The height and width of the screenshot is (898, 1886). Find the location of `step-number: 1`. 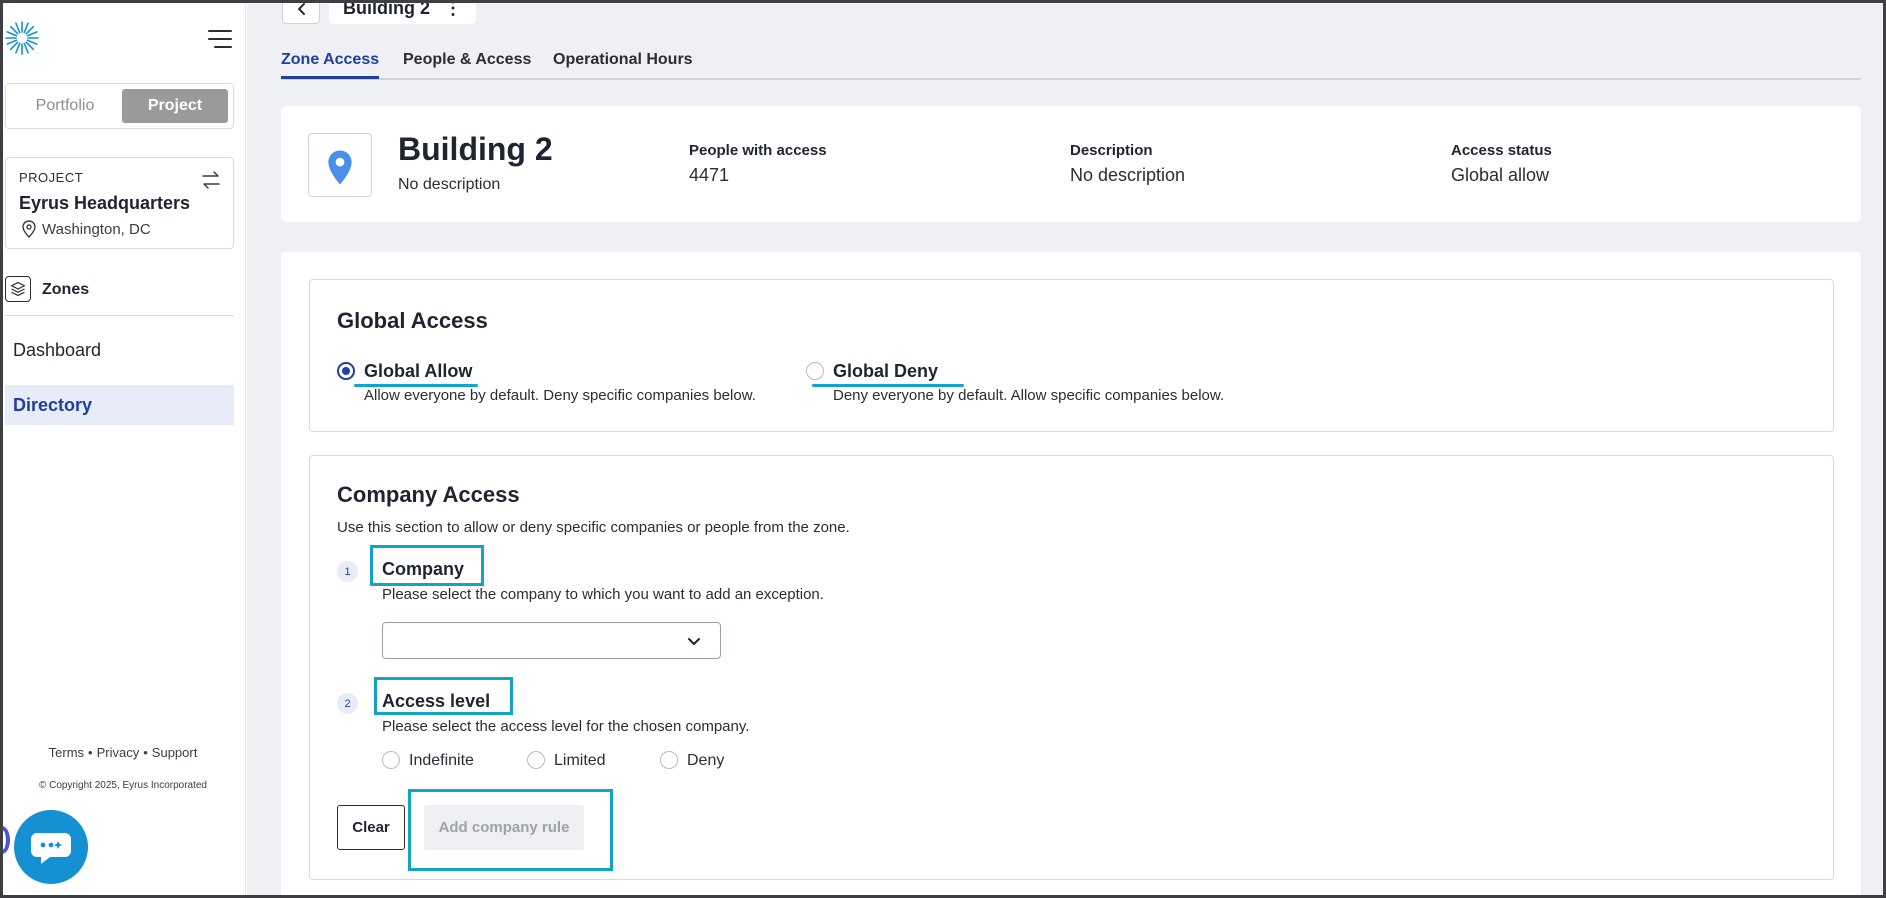

step-number: 1 is located at coordinates (347, 571).